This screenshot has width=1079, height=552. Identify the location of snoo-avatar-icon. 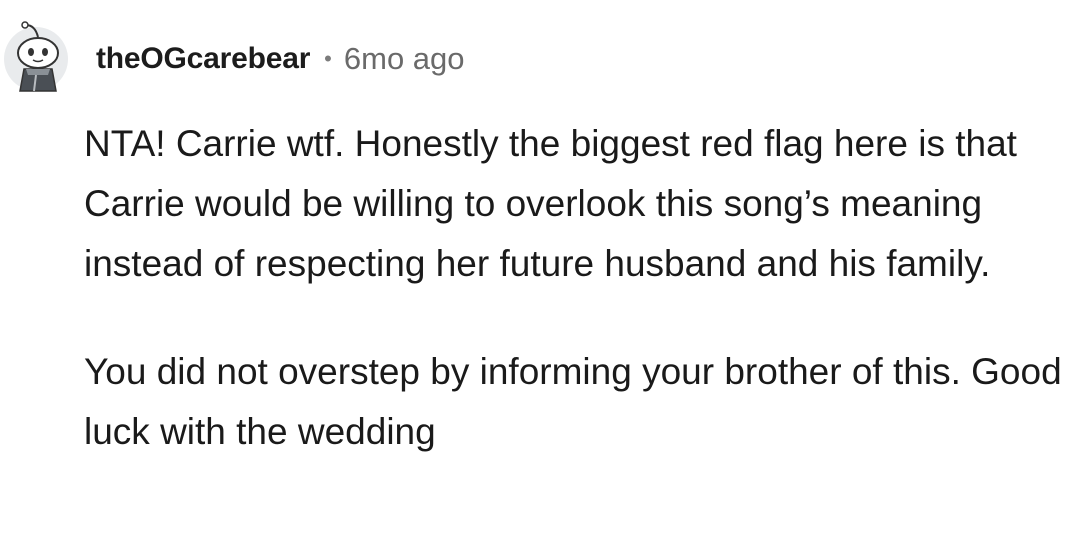
(38, 56).